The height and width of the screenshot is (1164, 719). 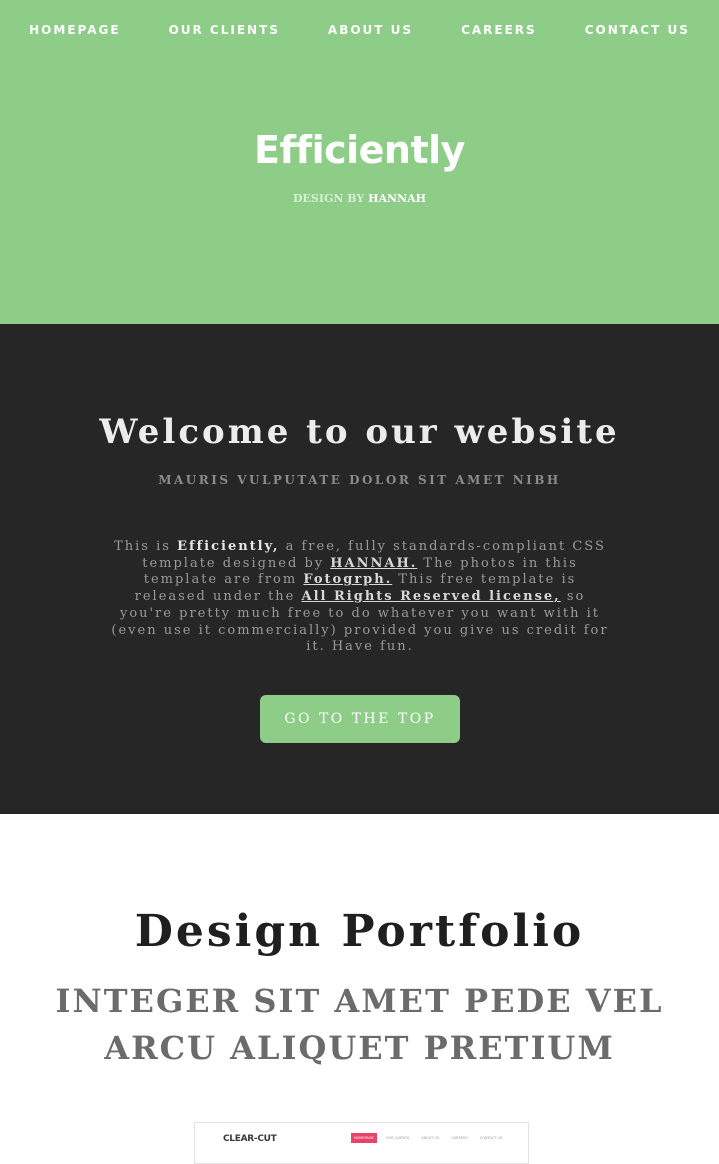 What do you see at coordinates (347, 579) in the screenshot?
I see `photos-link: Fotogrph.` at bounding box center [347, 579].